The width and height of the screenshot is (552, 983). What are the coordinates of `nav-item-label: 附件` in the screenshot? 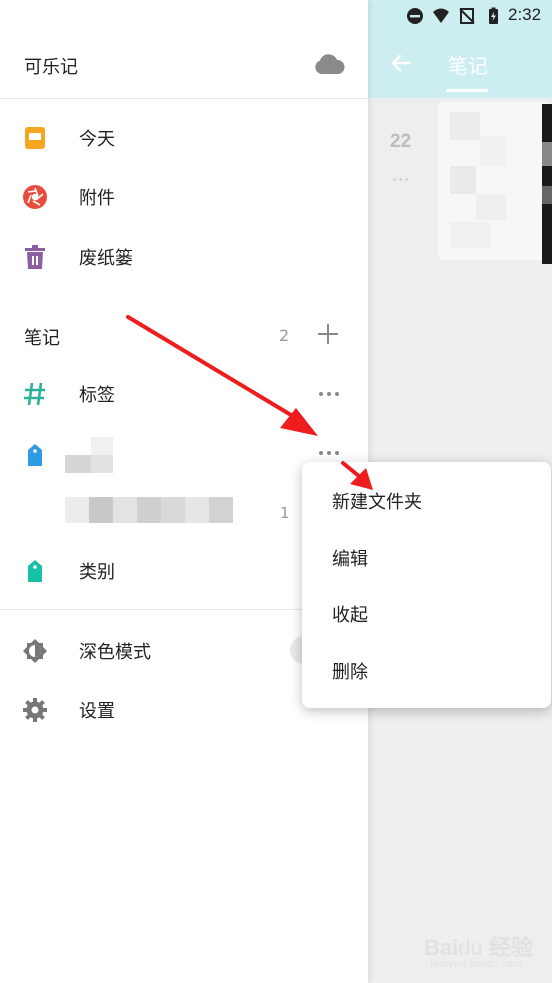 It's located at (97, 198).